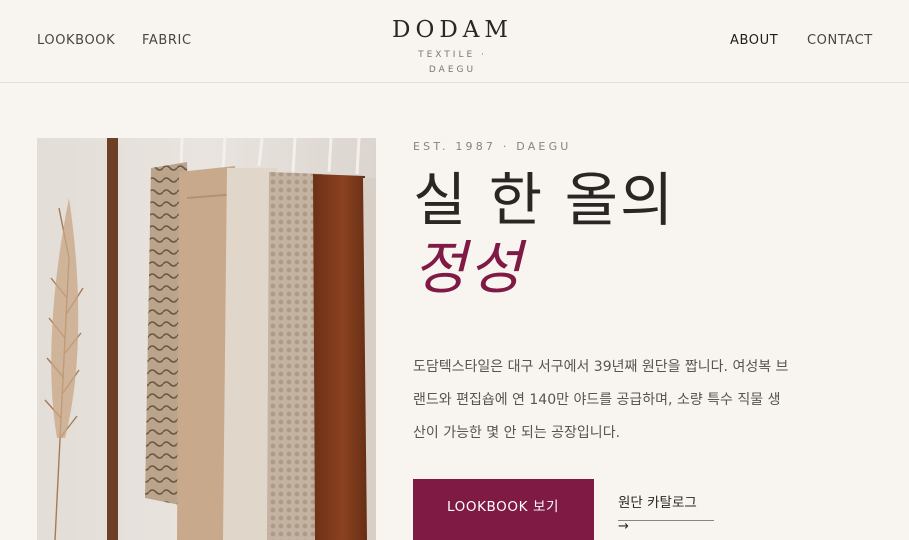 This screenshot has height=540, width=909. I want to click on link-underline, so click(666, 520).